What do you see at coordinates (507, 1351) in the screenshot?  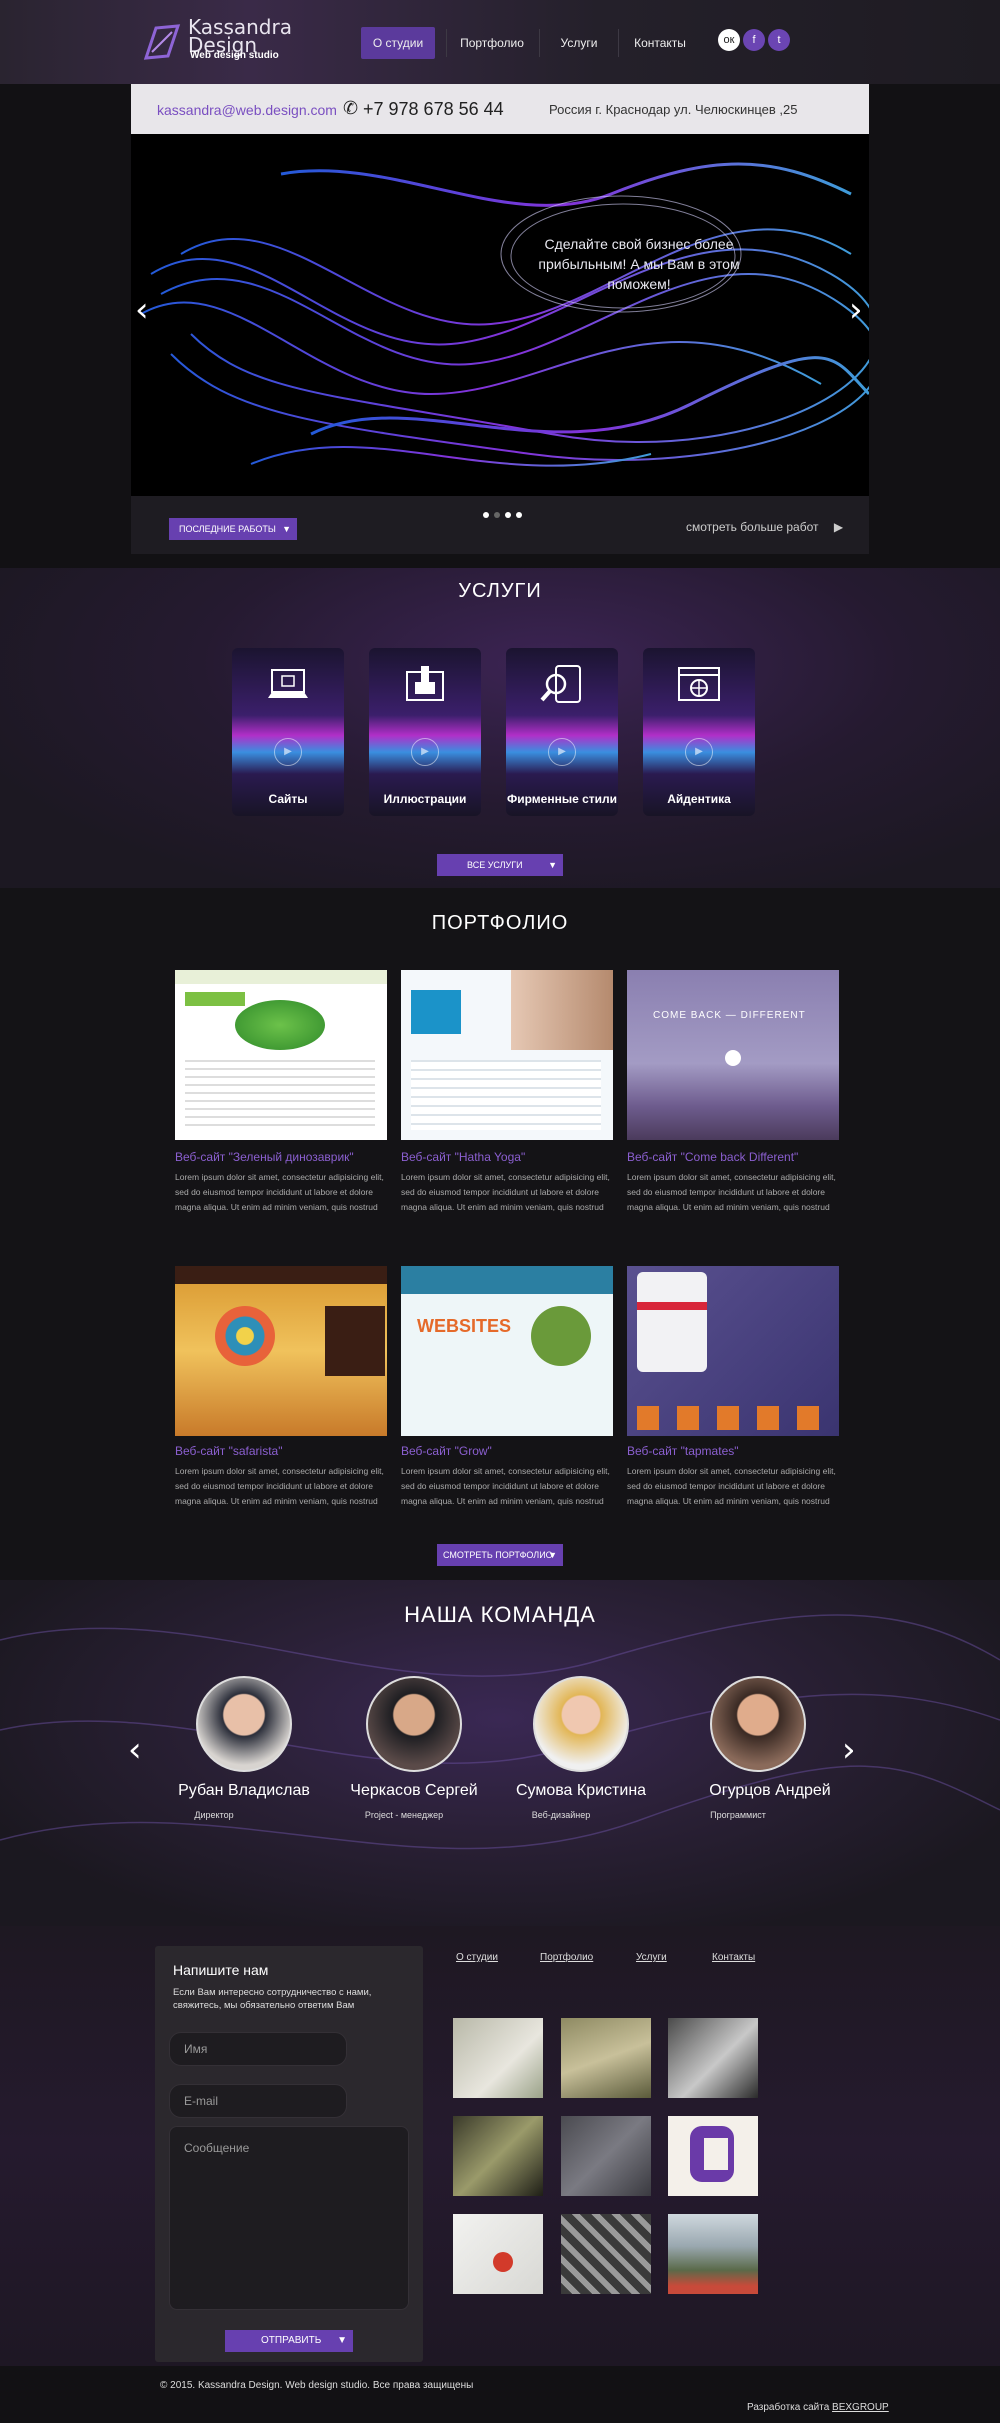 I see `portfolio-image-grow: WEBSITES` at bounding box center [507, 1351].